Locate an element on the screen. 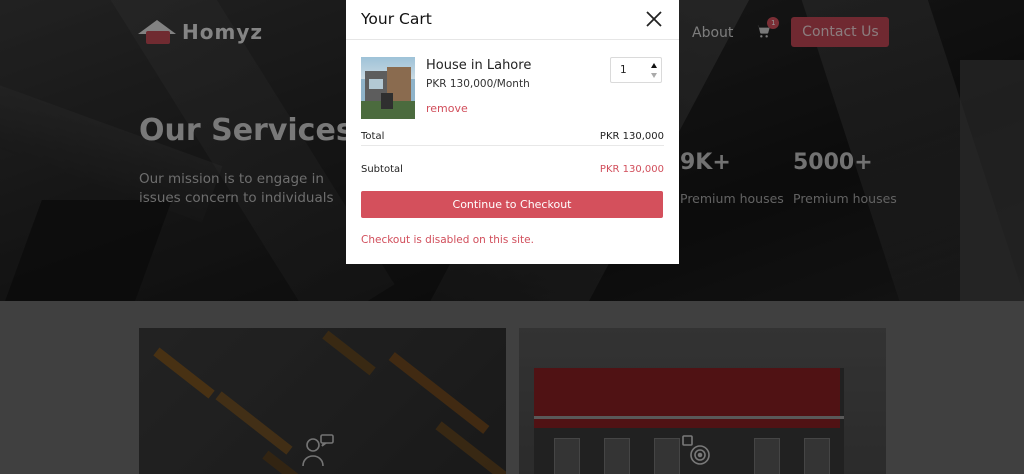 The image size is (1024, 474). checkout-button: Continue to Checkout is located at coordinates (512, 204).